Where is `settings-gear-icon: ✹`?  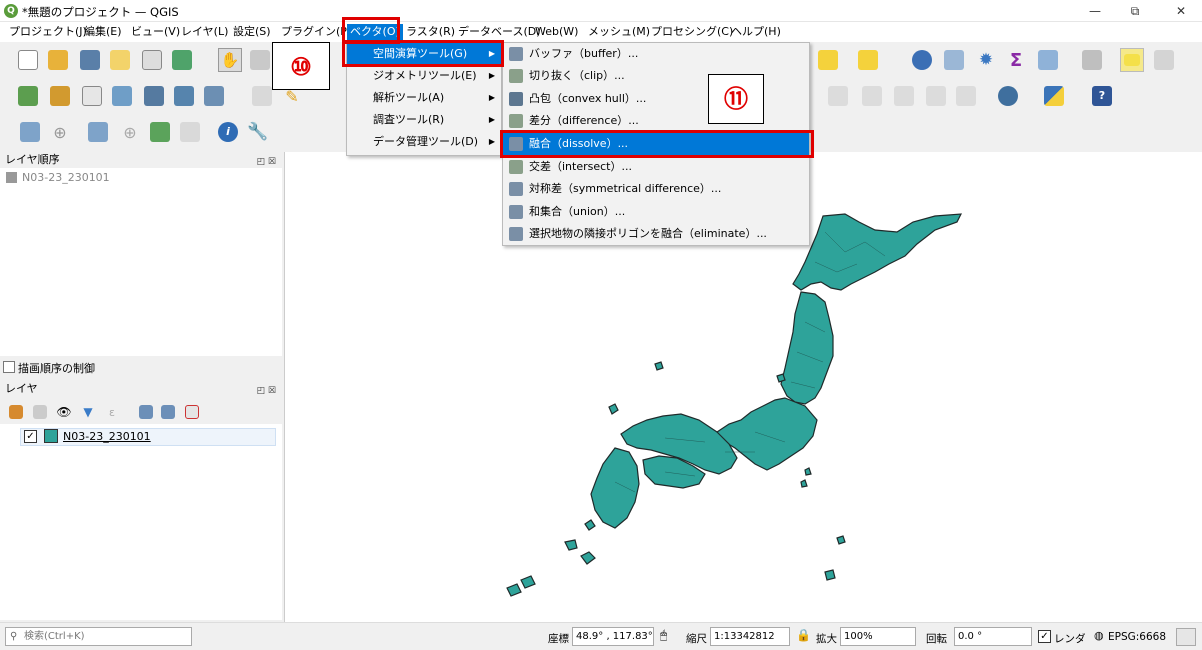
settings-gear-icon: ✹ is located at coordinates (986, 60).